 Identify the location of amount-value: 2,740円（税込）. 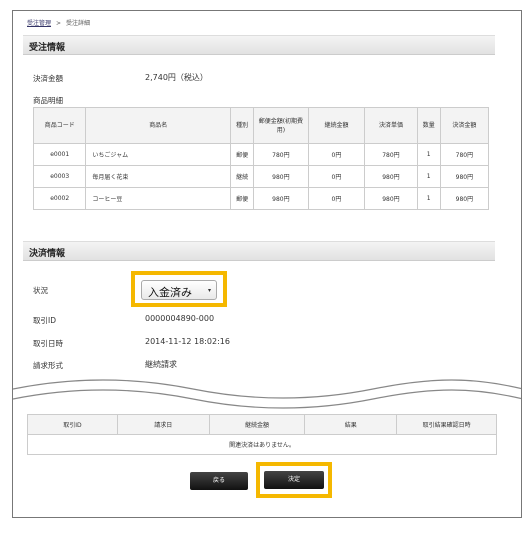
(176, 77).